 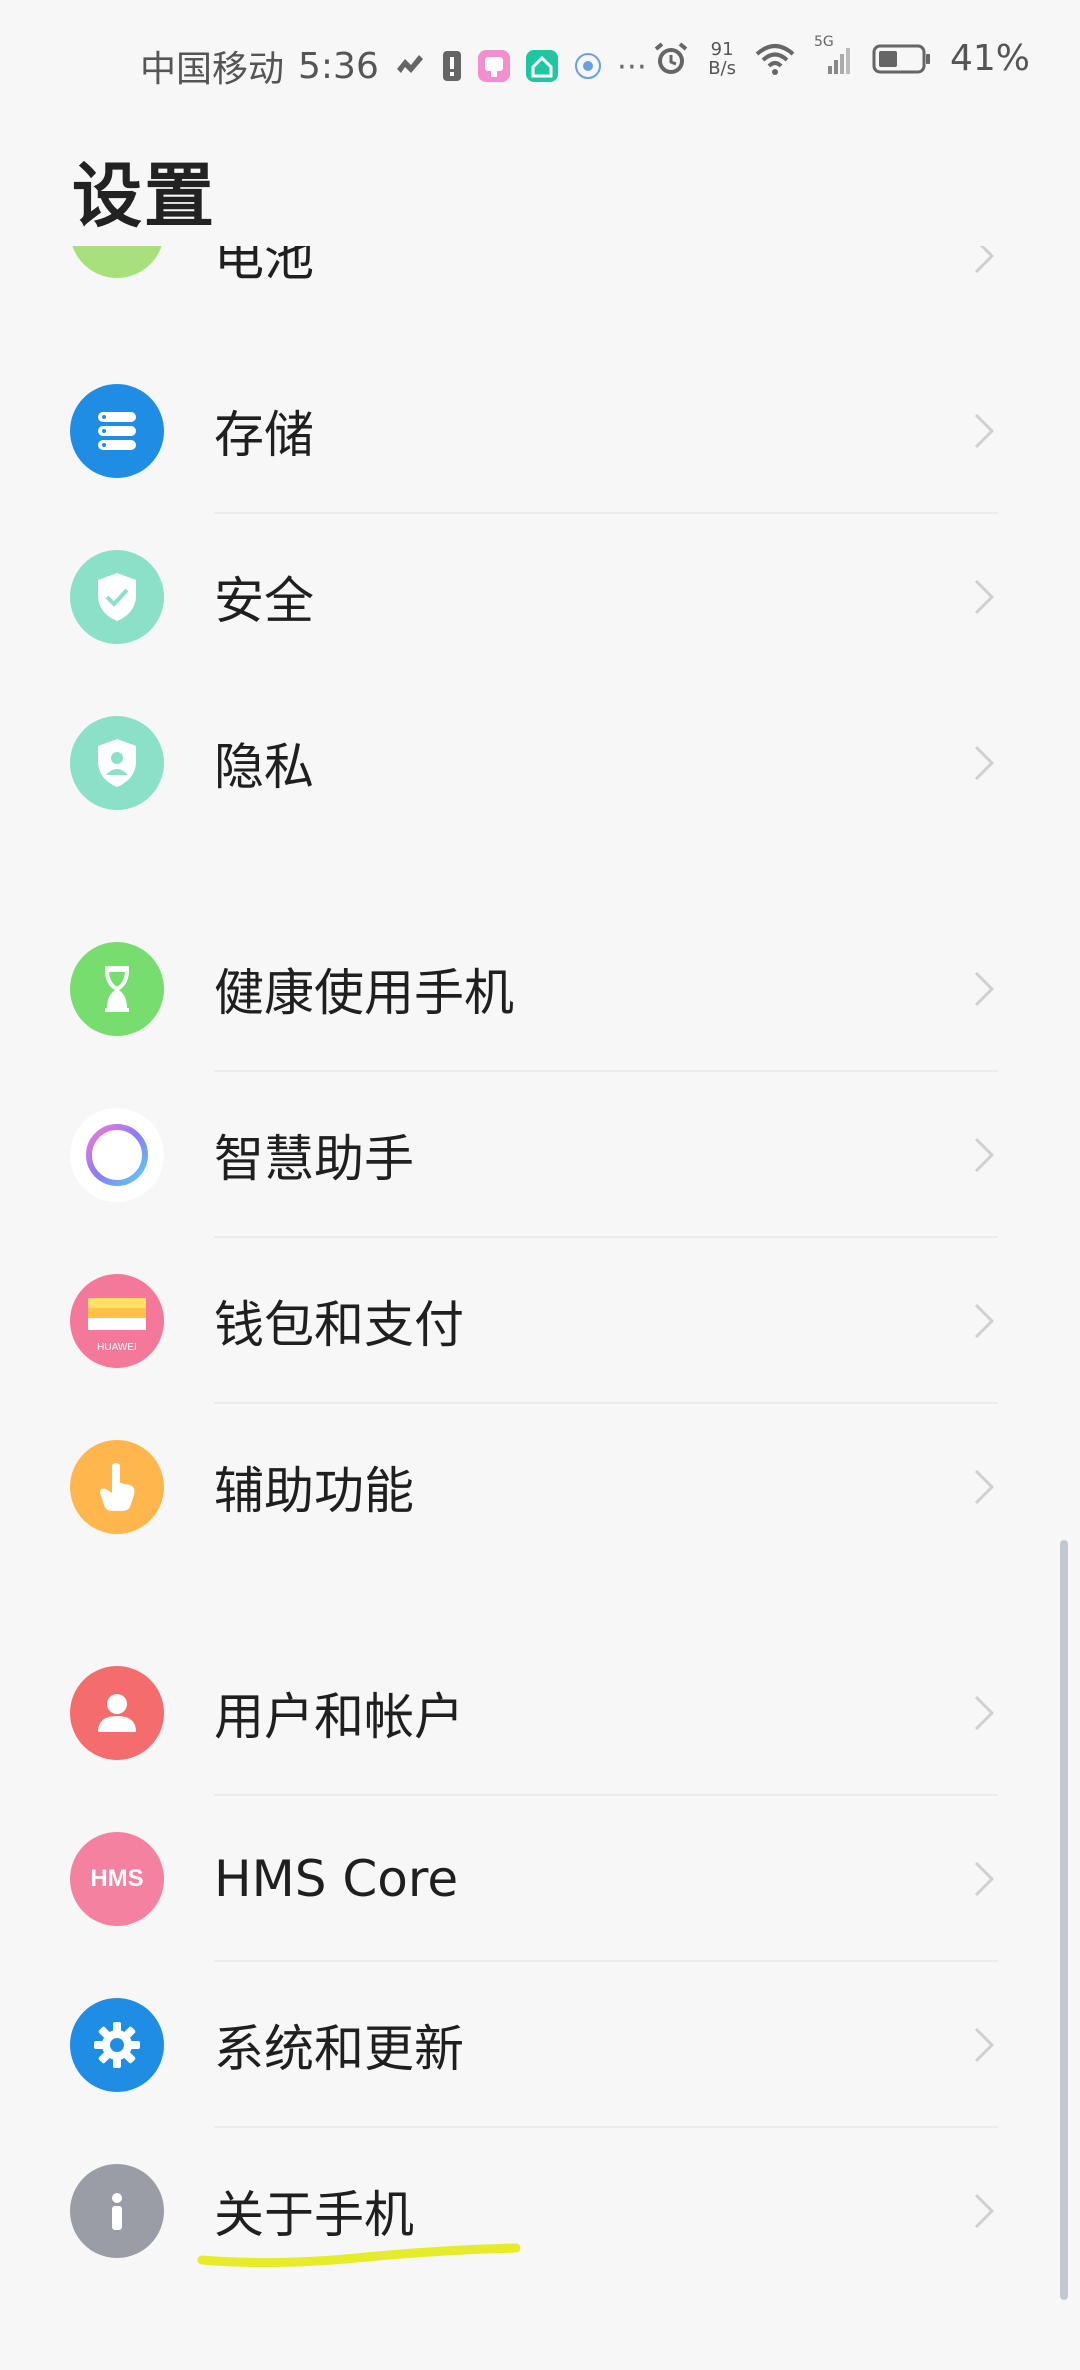 I want to click on privacy-icon, so click(x=117, y=763).